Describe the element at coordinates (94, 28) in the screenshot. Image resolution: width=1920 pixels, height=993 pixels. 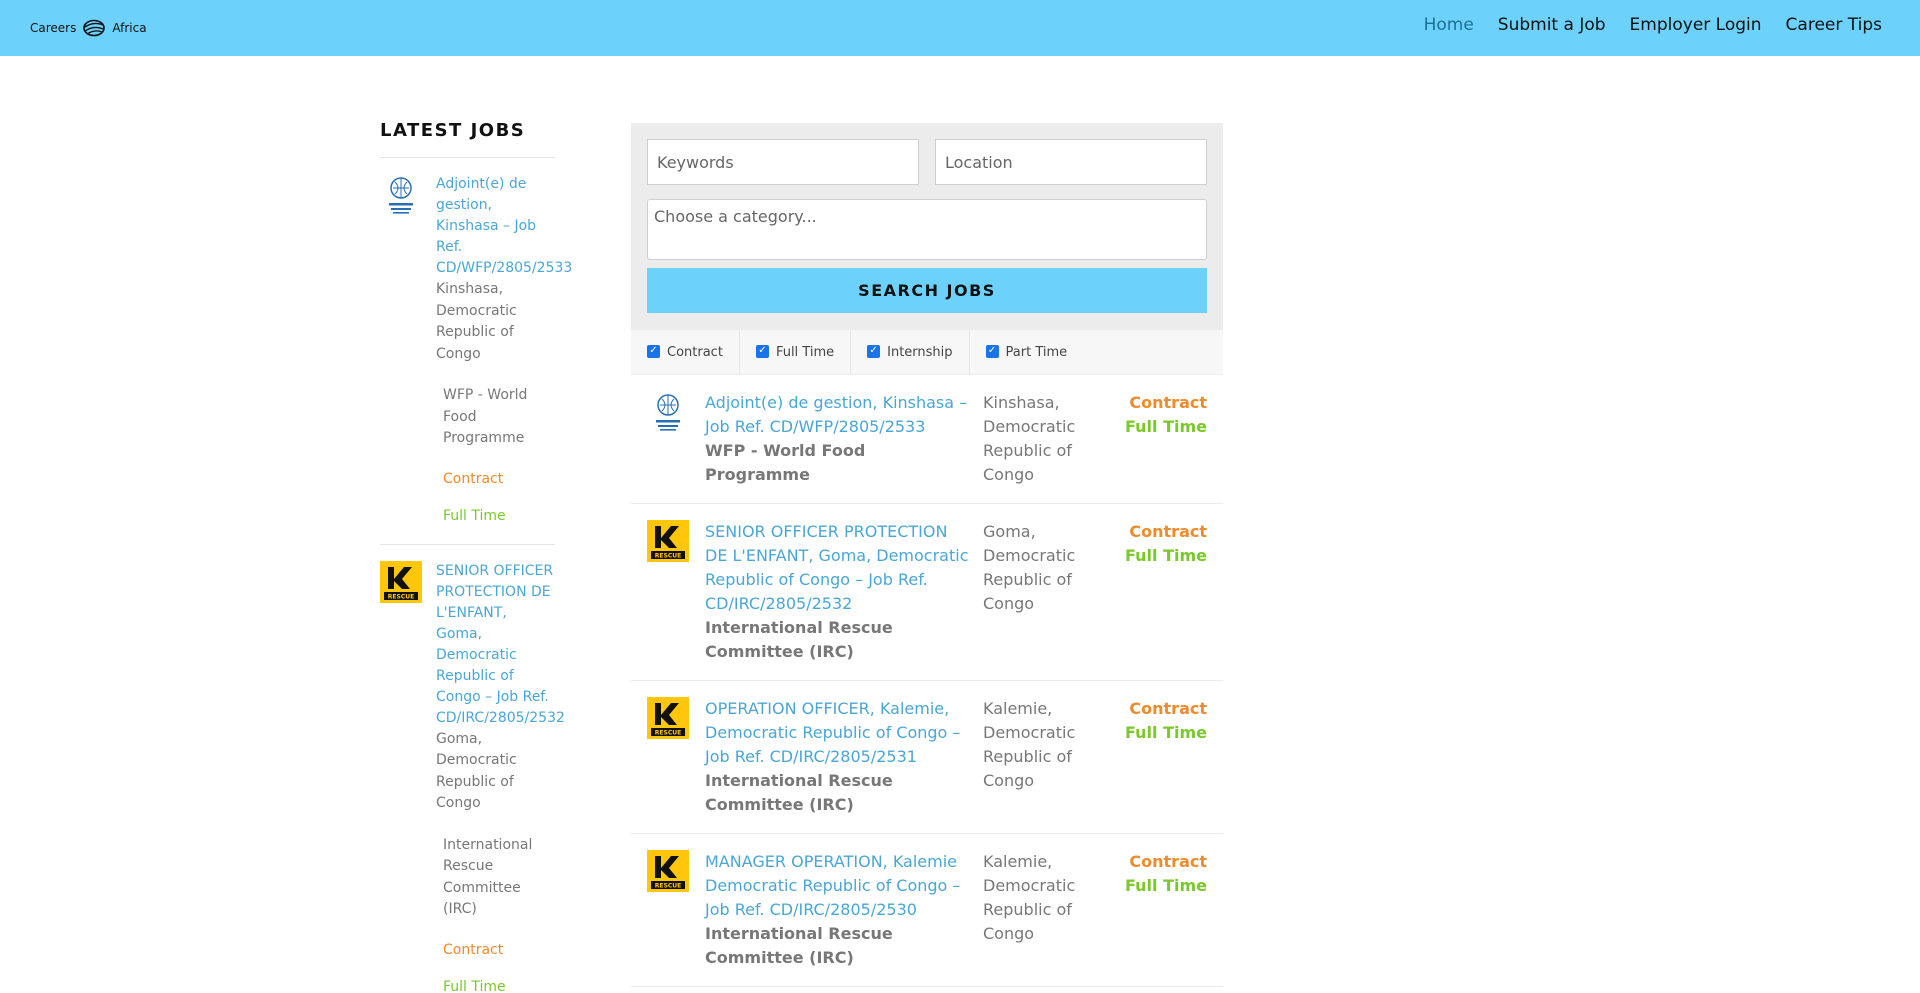
I see `globe-logo-icon` at that location.